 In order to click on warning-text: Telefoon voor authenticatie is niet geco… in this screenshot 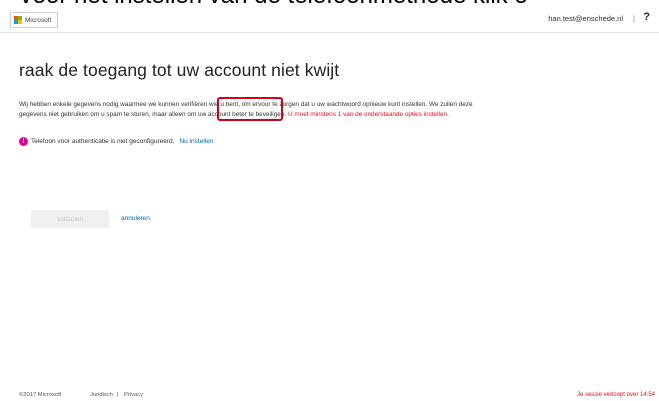, I will do `click(103, 141)`.